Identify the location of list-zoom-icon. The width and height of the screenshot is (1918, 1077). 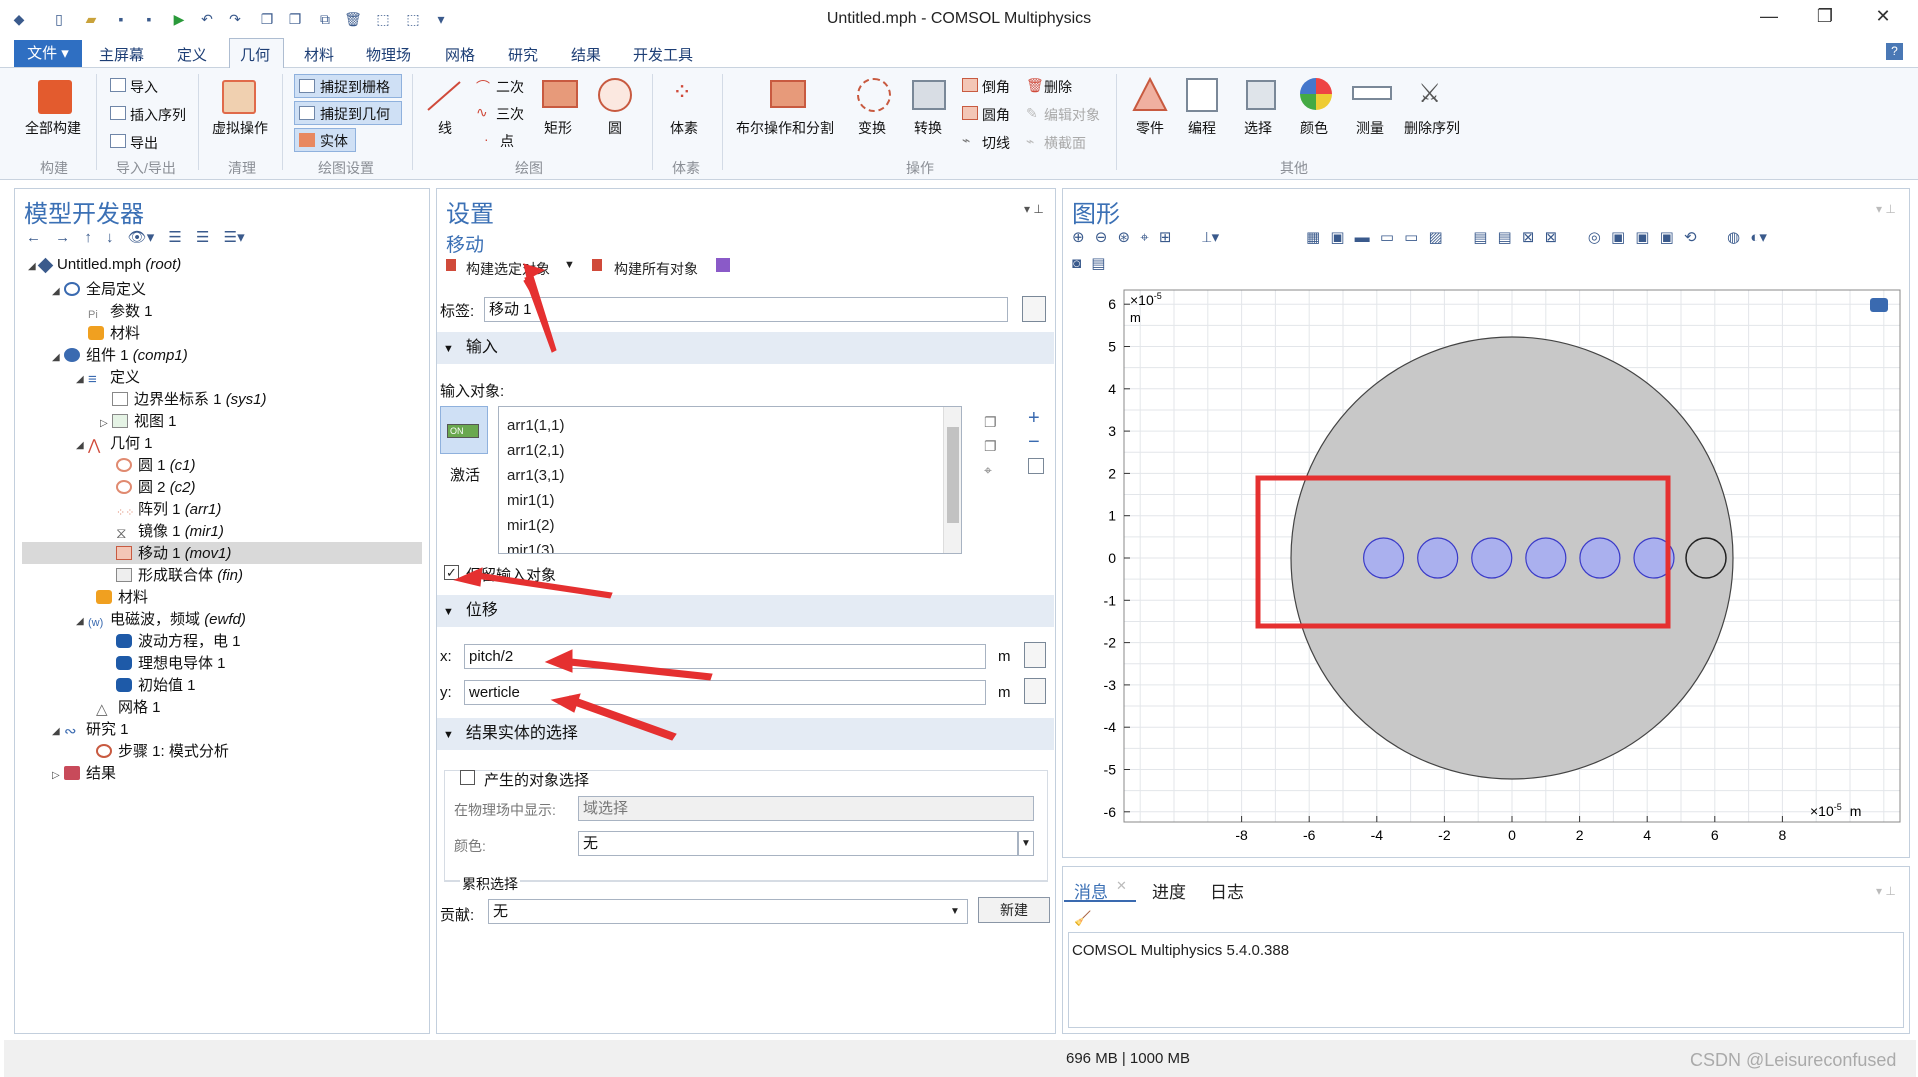
(1036, 466).